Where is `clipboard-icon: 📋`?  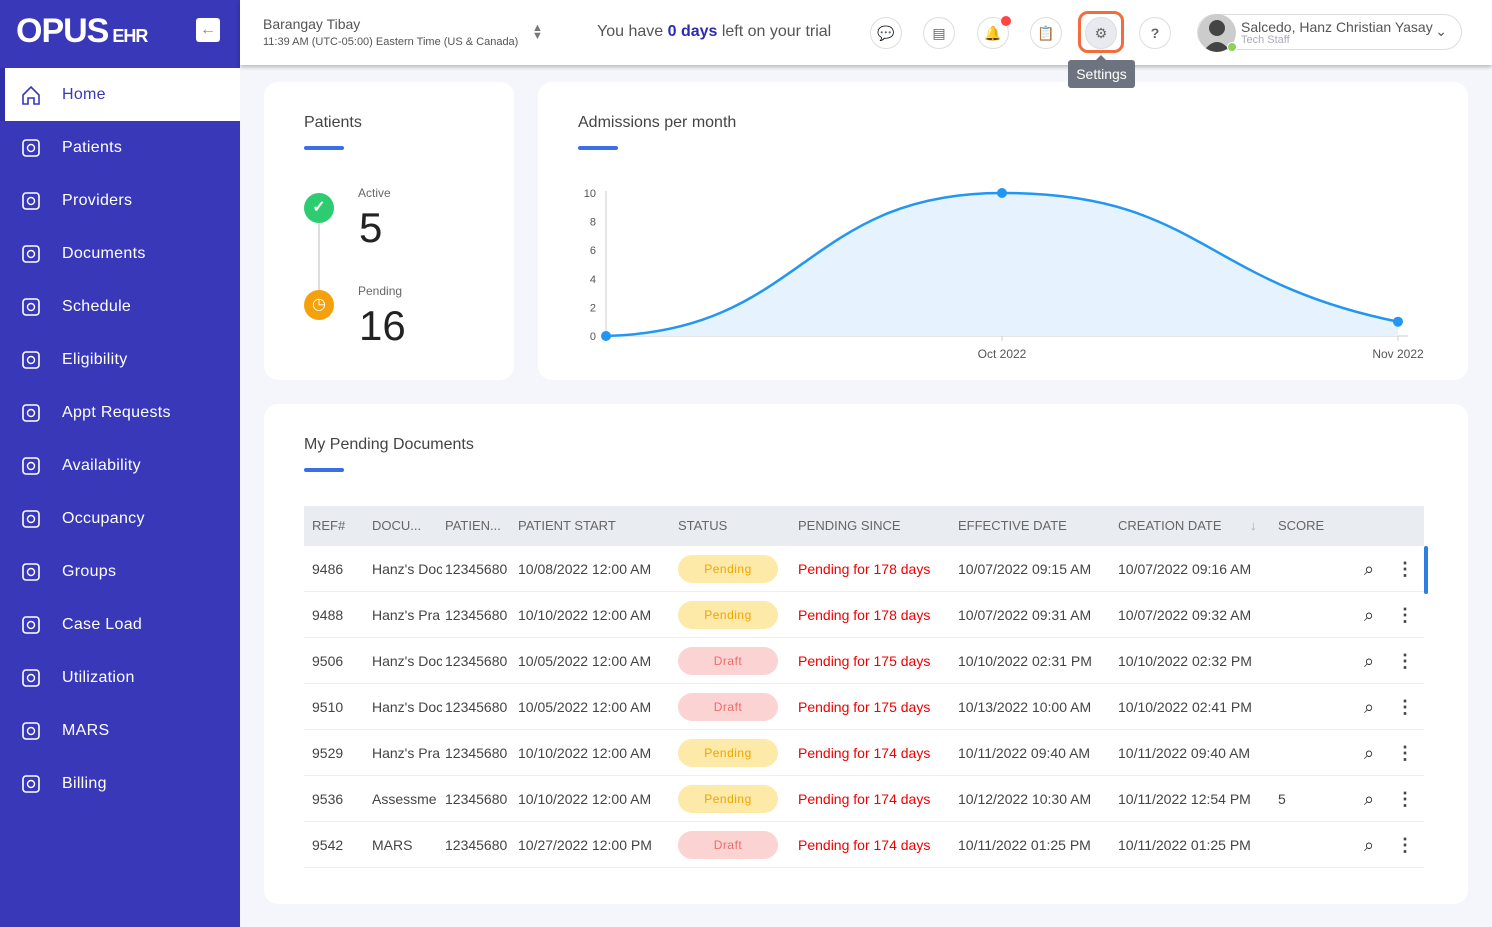 clipboard-icon: 📋 is located at coordinates (1046, 33).